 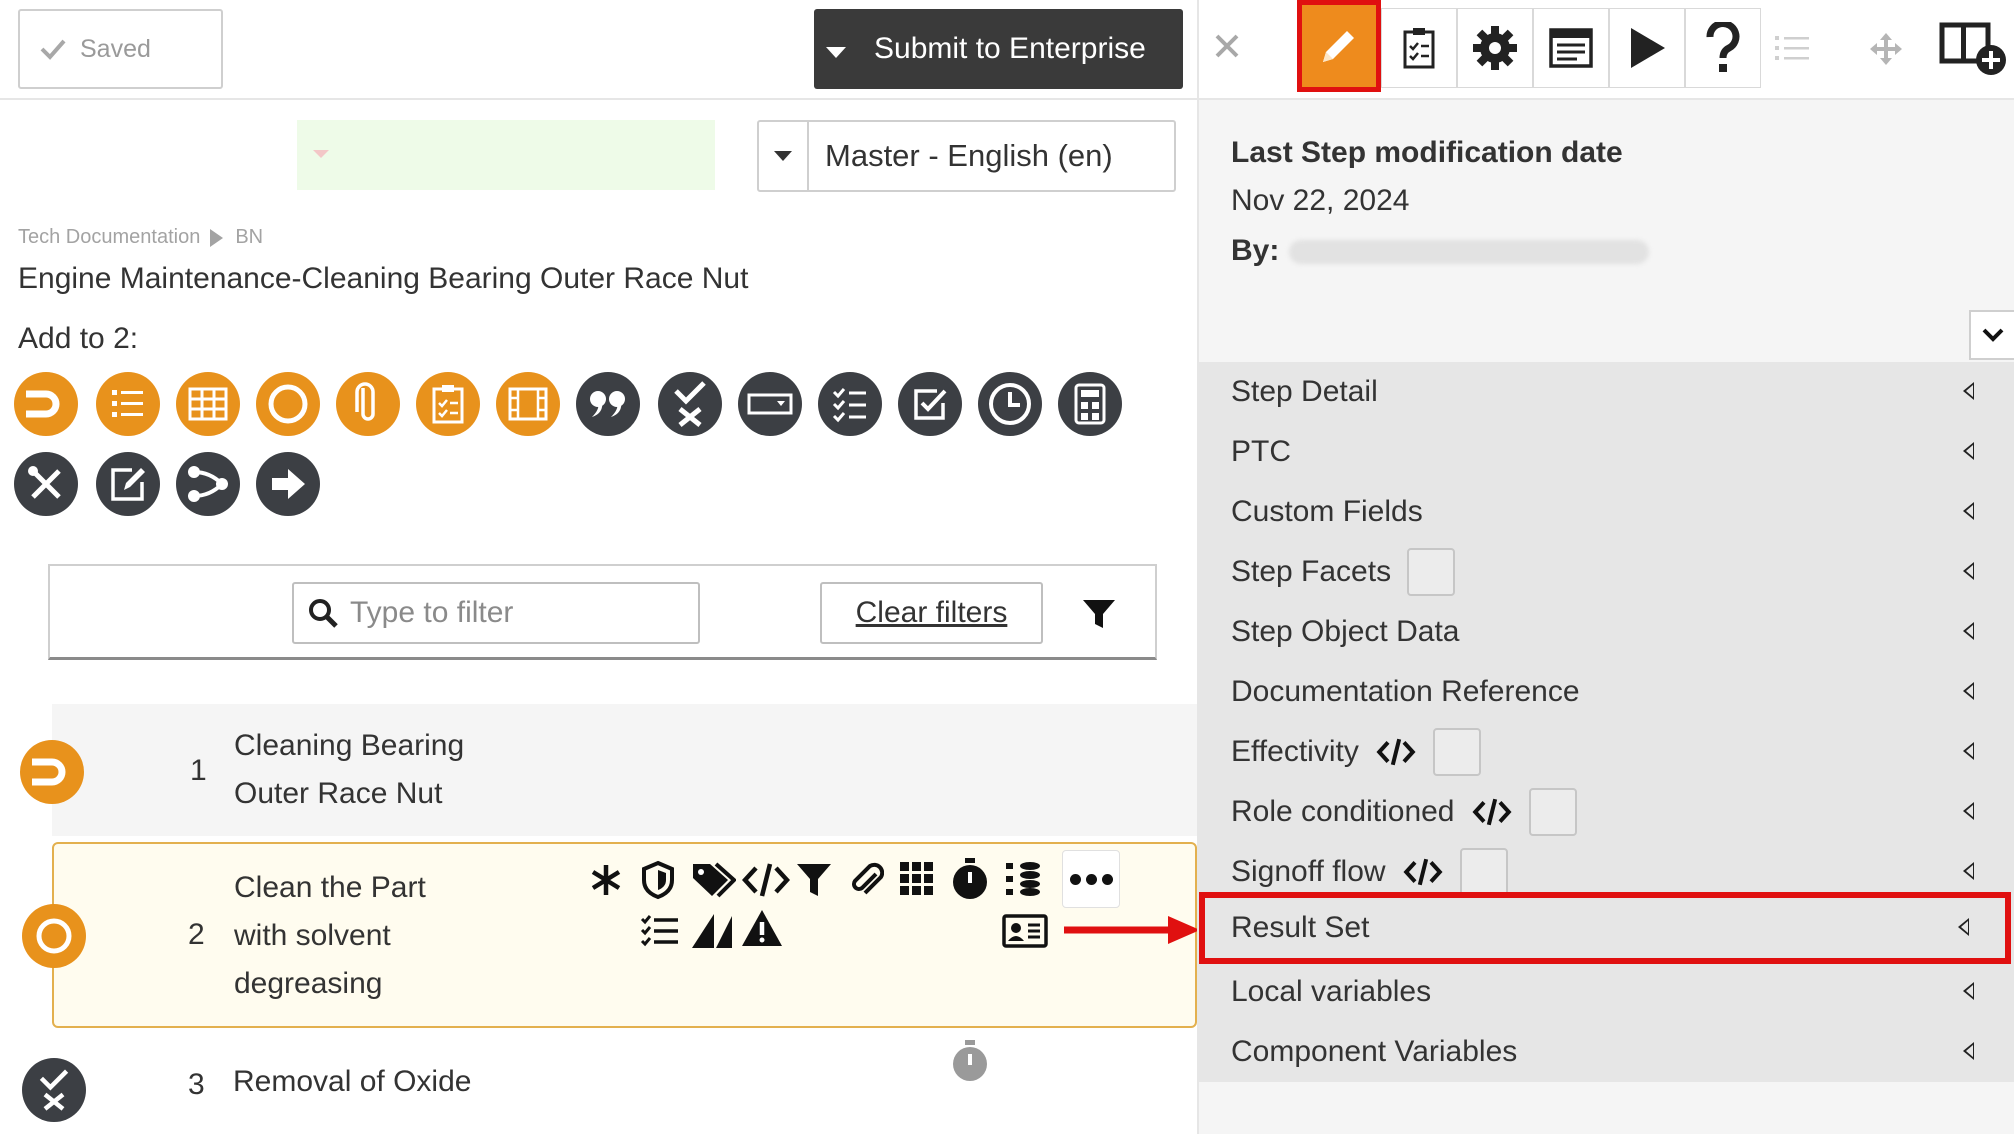 I want to click on add-calculation-tool, so click(x=1090, y=404).